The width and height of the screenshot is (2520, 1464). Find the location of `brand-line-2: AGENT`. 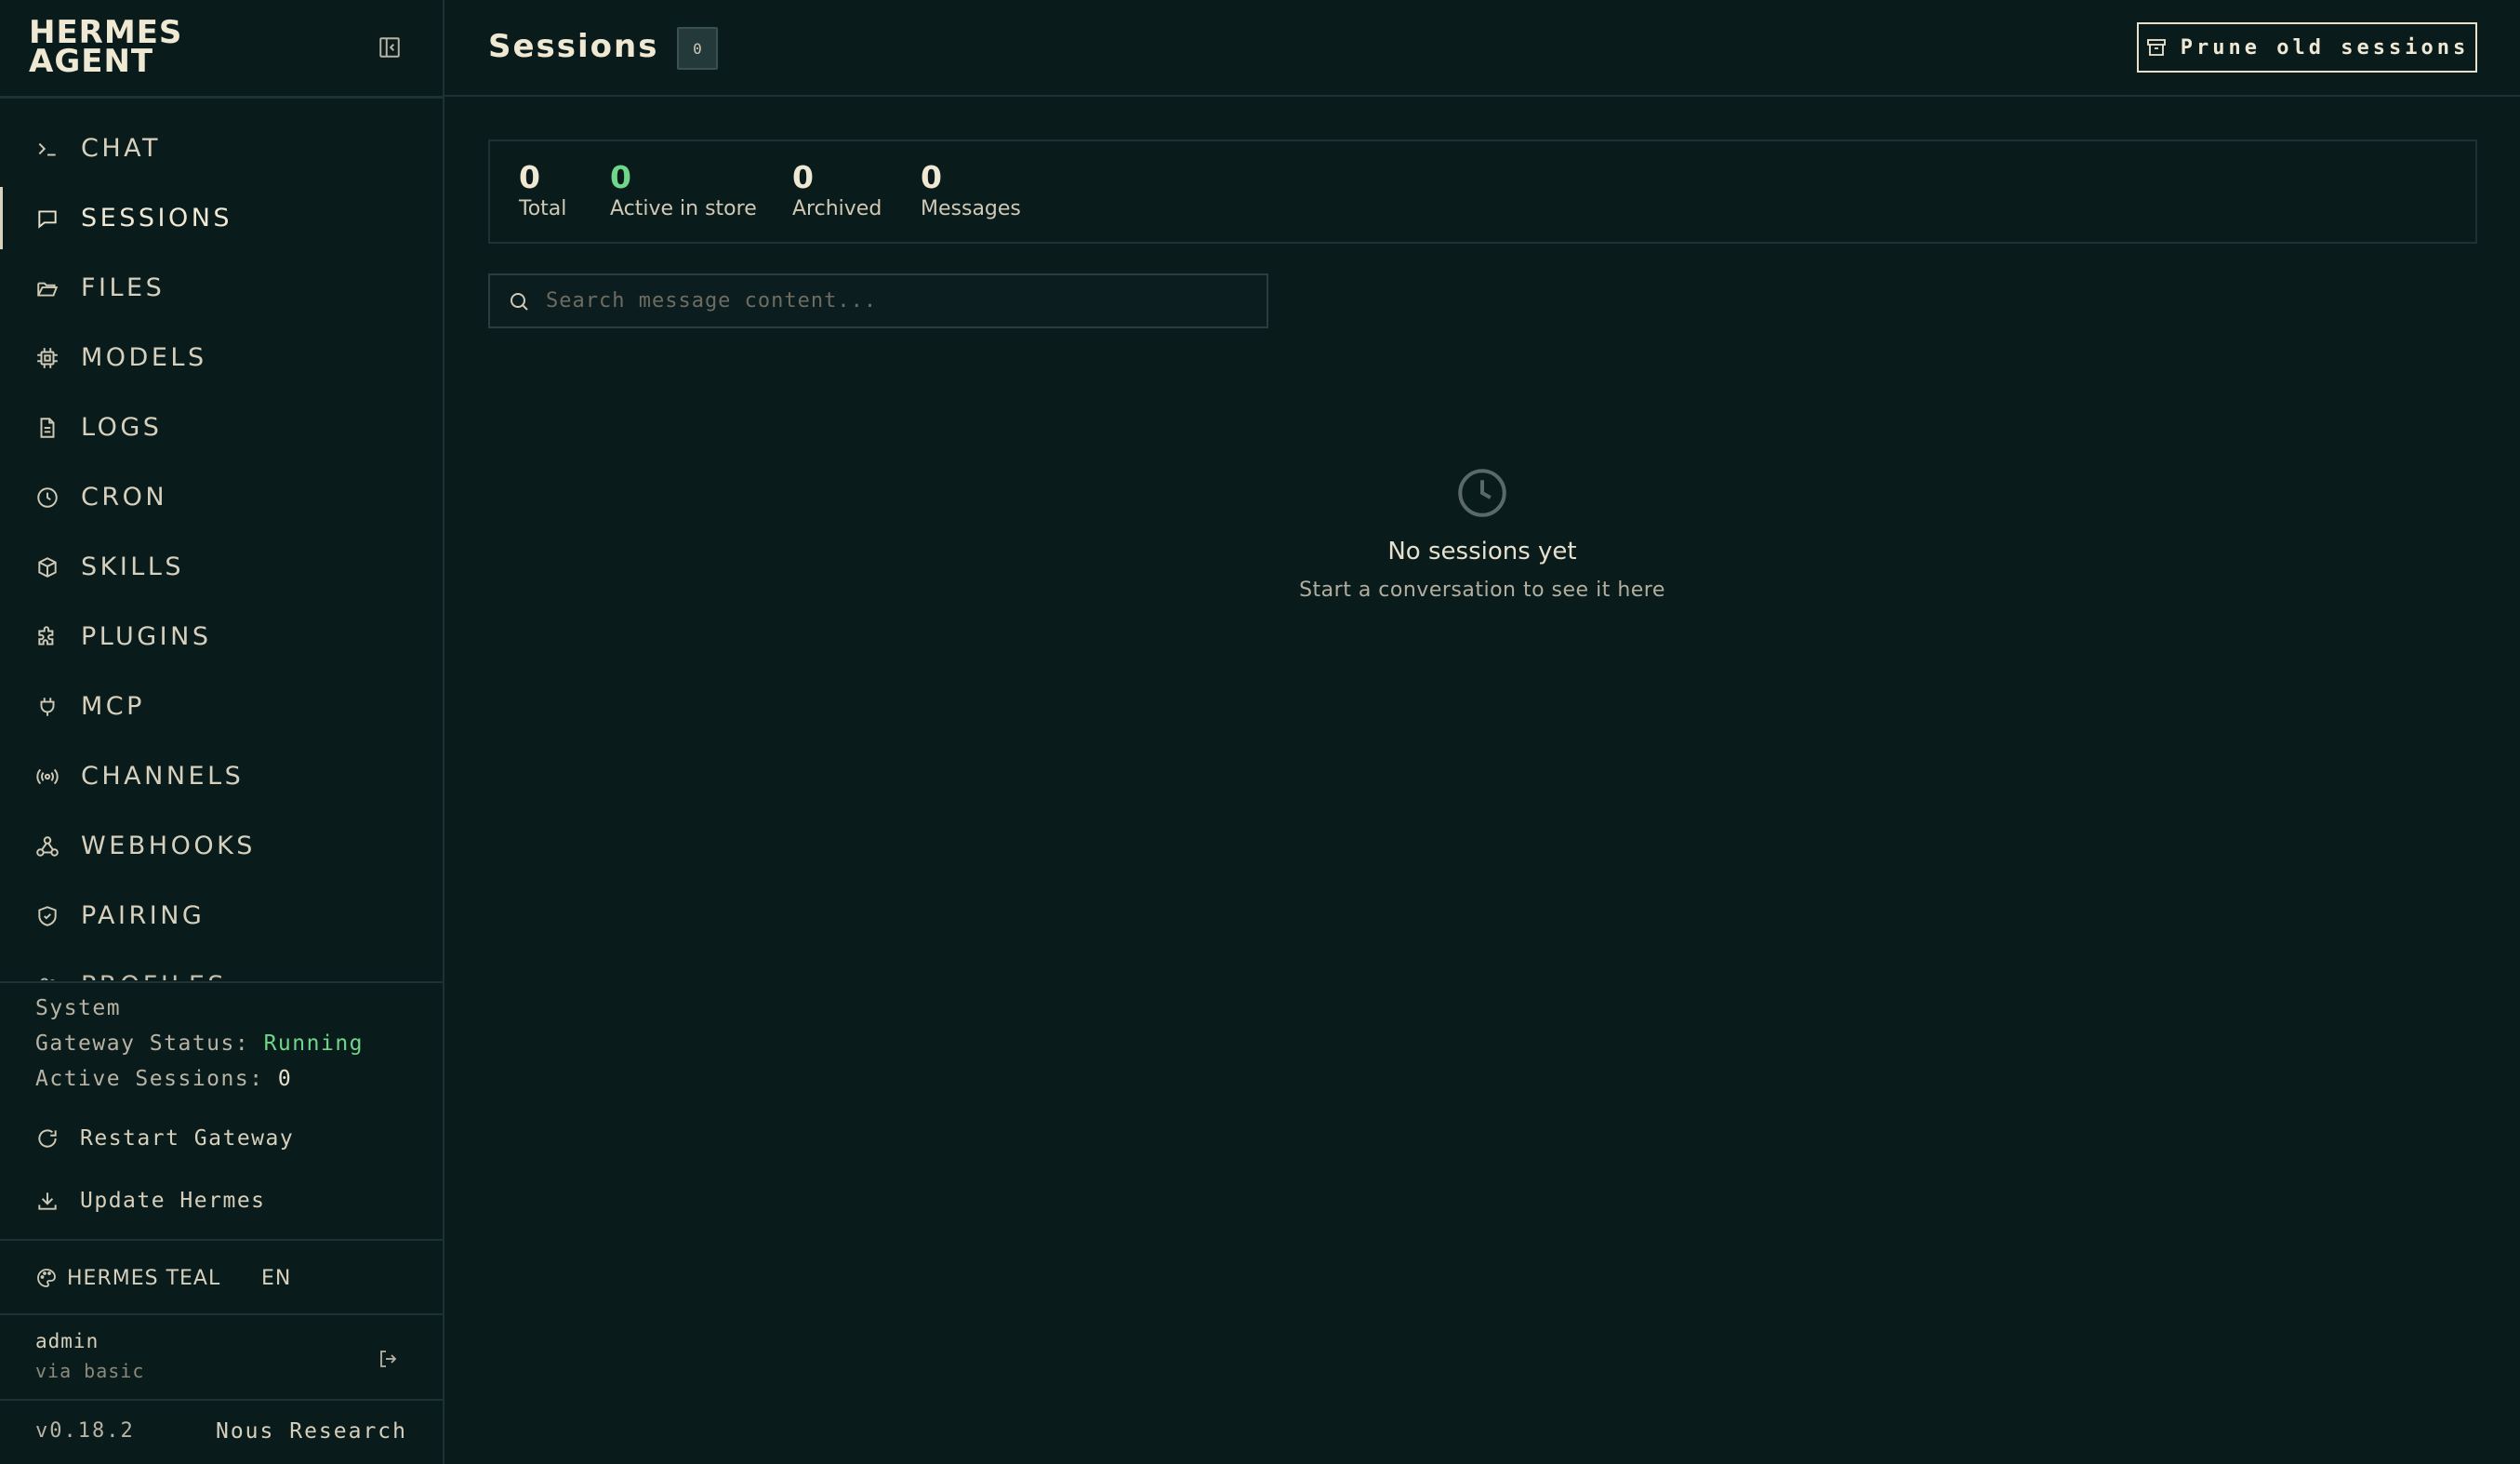

brand-line-2: AGENT is located at coordinates (91, 62).